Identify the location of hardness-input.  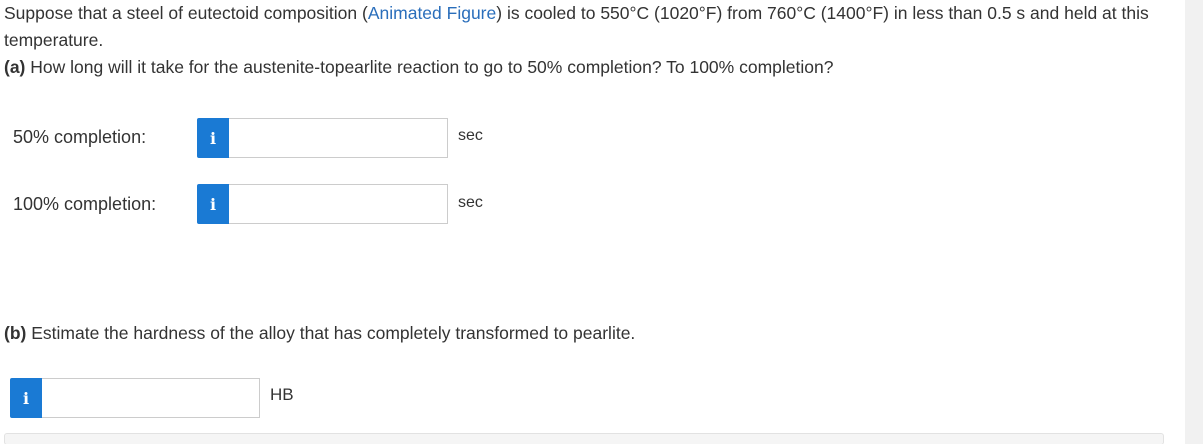
(151, 398).